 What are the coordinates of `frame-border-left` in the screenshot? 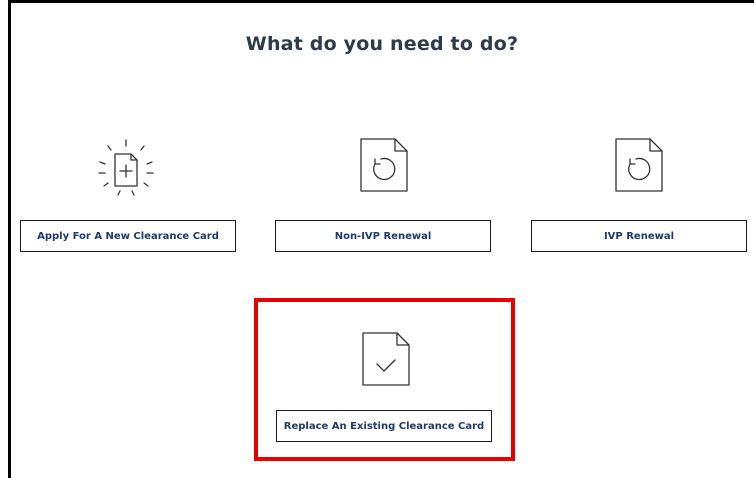 It's located at (9, 239).